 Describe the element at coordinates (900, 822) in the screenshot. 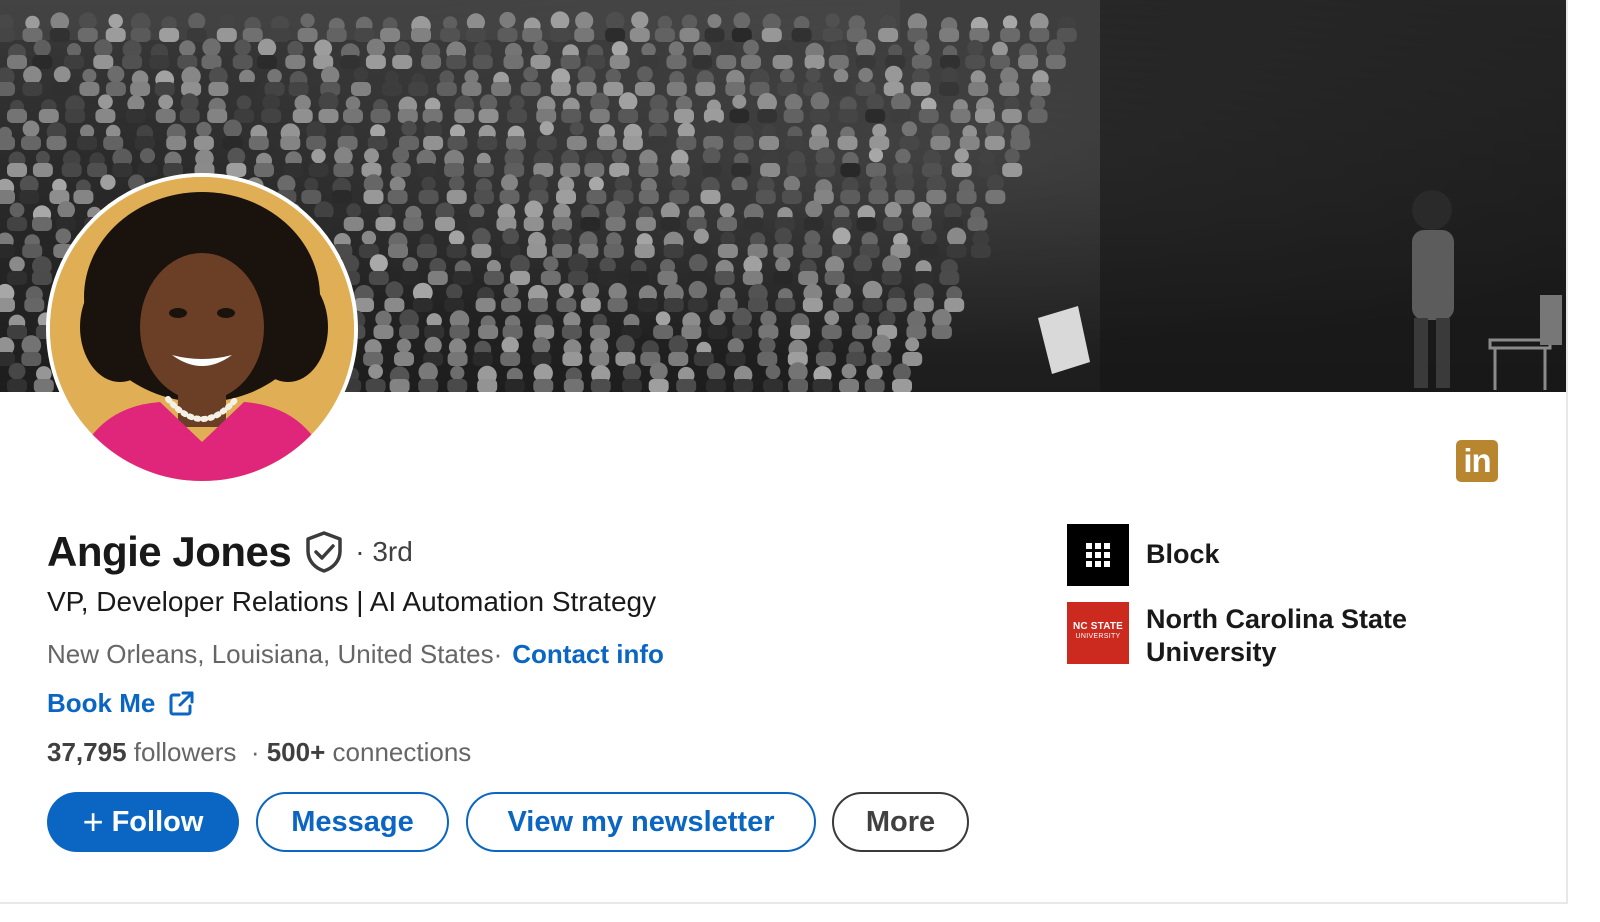

I see `more-button: More` at that location.